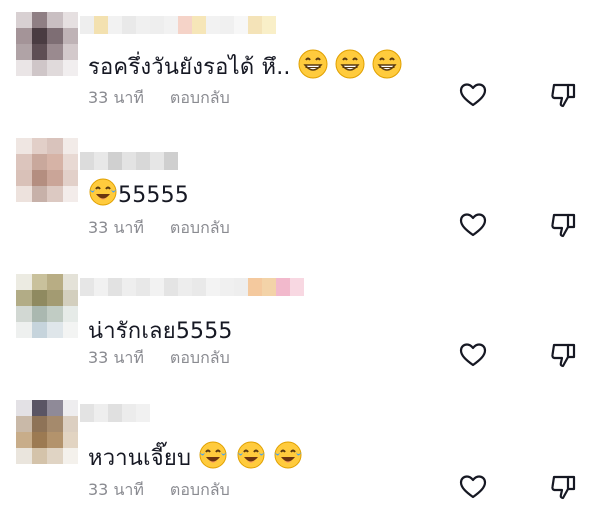  What do you see at coordinates (195, 458) in the screenshot?
I see `comment-text: หวานเจี๊ยบ` at bounding box center [195, 458].